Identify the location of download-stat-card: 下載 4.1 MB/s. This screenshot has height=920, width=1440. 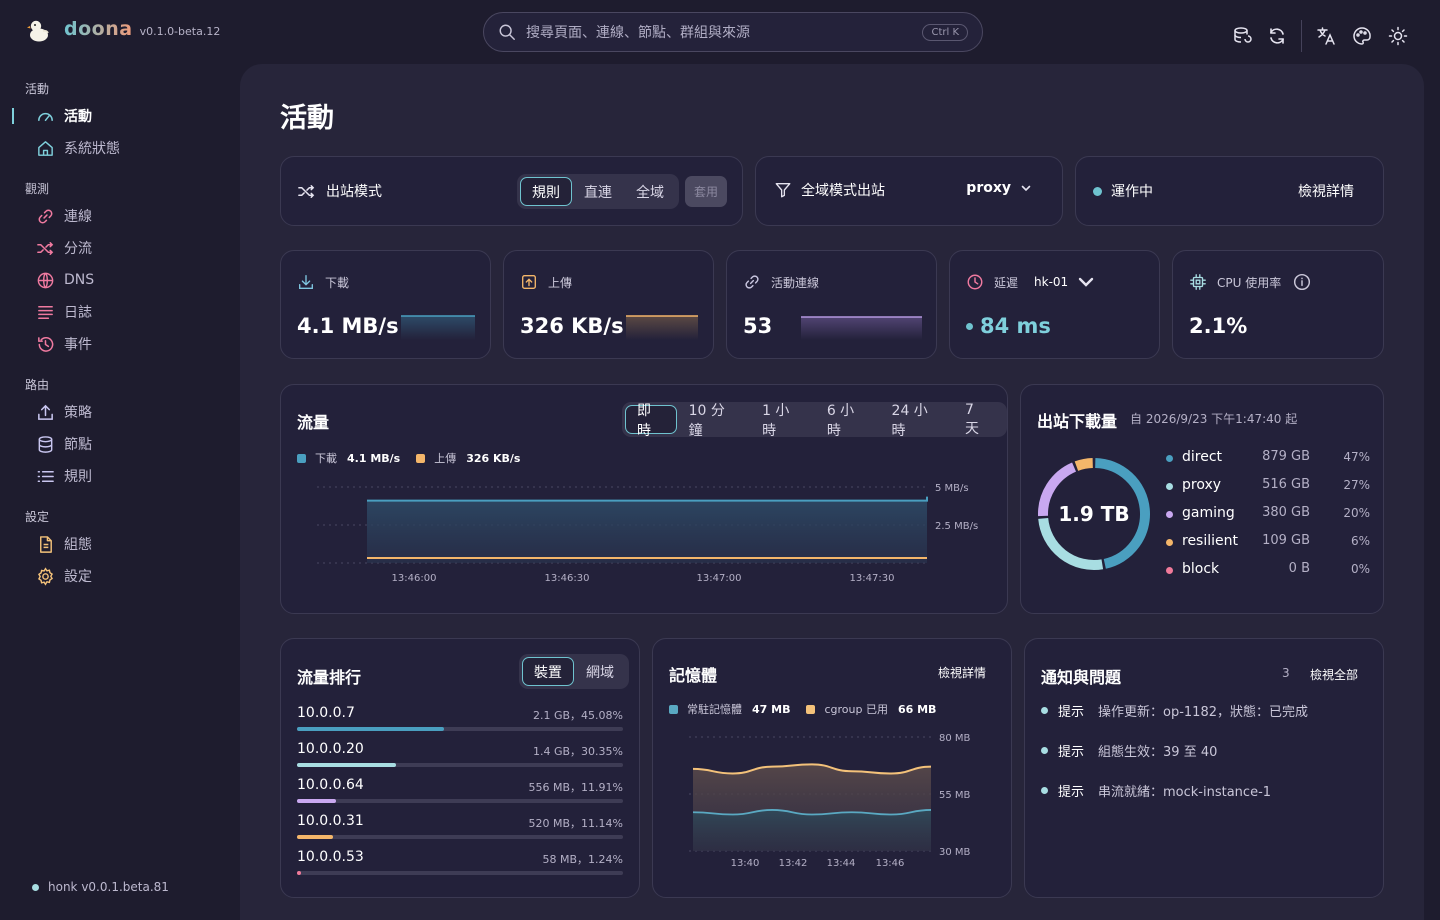
(385, 304).